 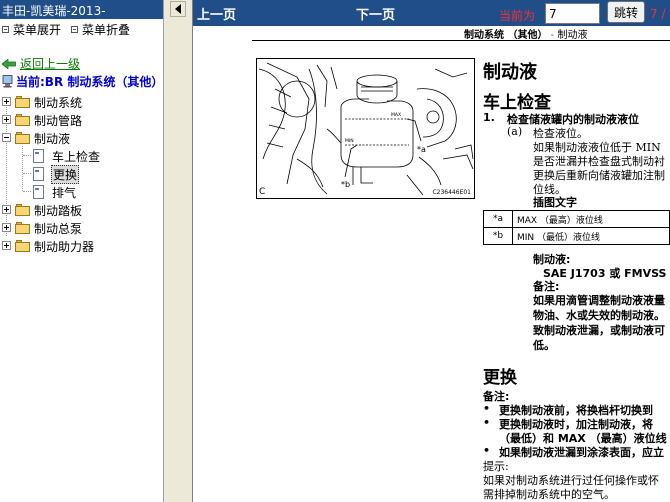 I want to click on menu-collapse-button: 菜单折叠, so click(x=100, y=29).